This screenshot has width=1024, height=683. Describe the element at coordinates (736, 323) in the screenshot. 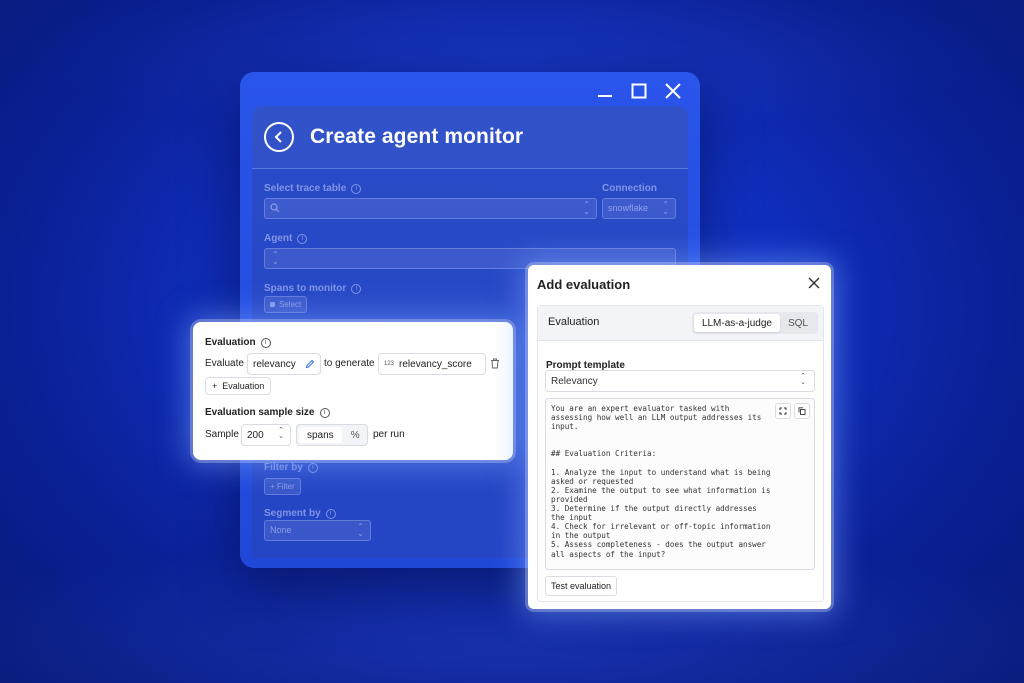

I see `tab-llm-as-a-judge: LLM-as-a-judge` at that location.